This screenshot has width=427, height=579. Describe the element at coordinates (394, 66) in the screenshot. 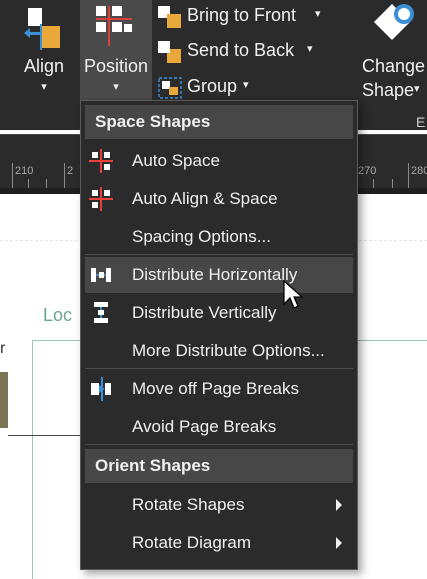

I see `change-shape-label-1: Change` at that location.